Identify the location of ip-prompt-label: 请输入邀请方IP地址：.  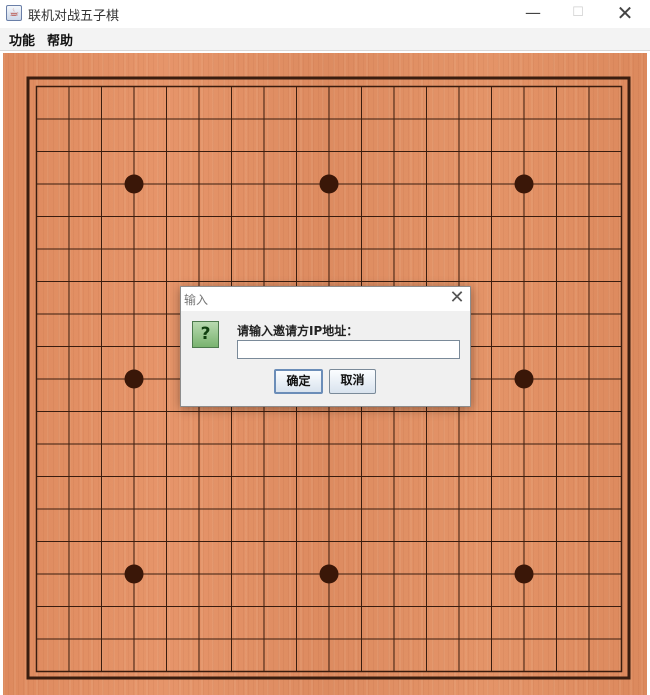
(298, 331).